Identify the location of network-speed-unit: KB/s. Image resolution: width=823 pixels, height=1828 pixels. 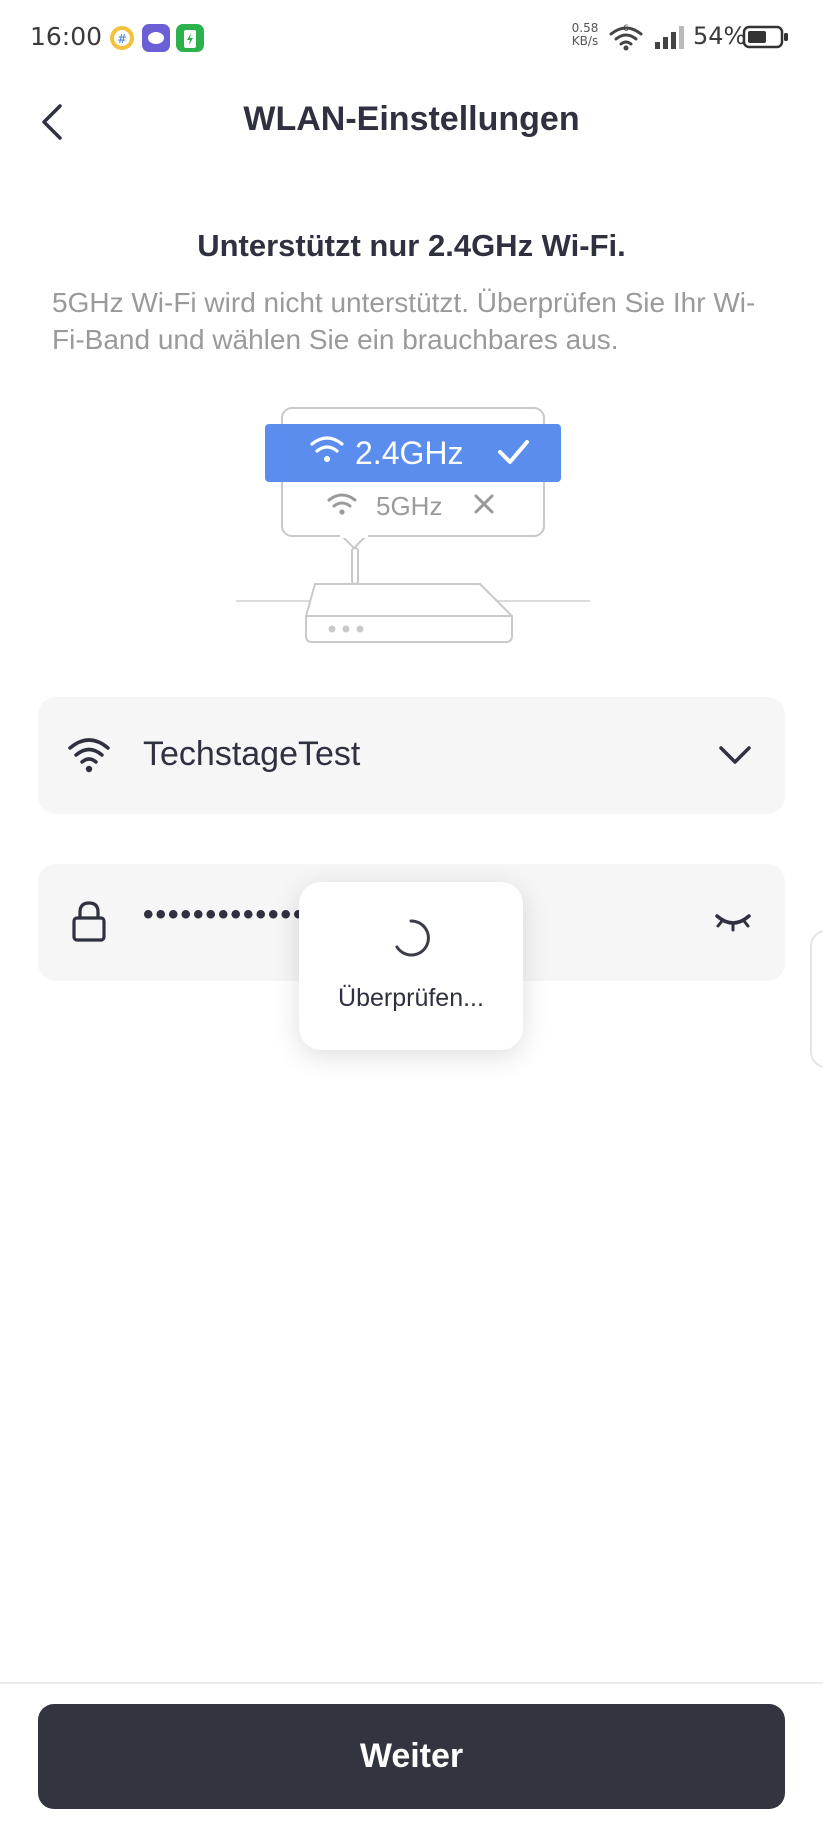
(585, 41).